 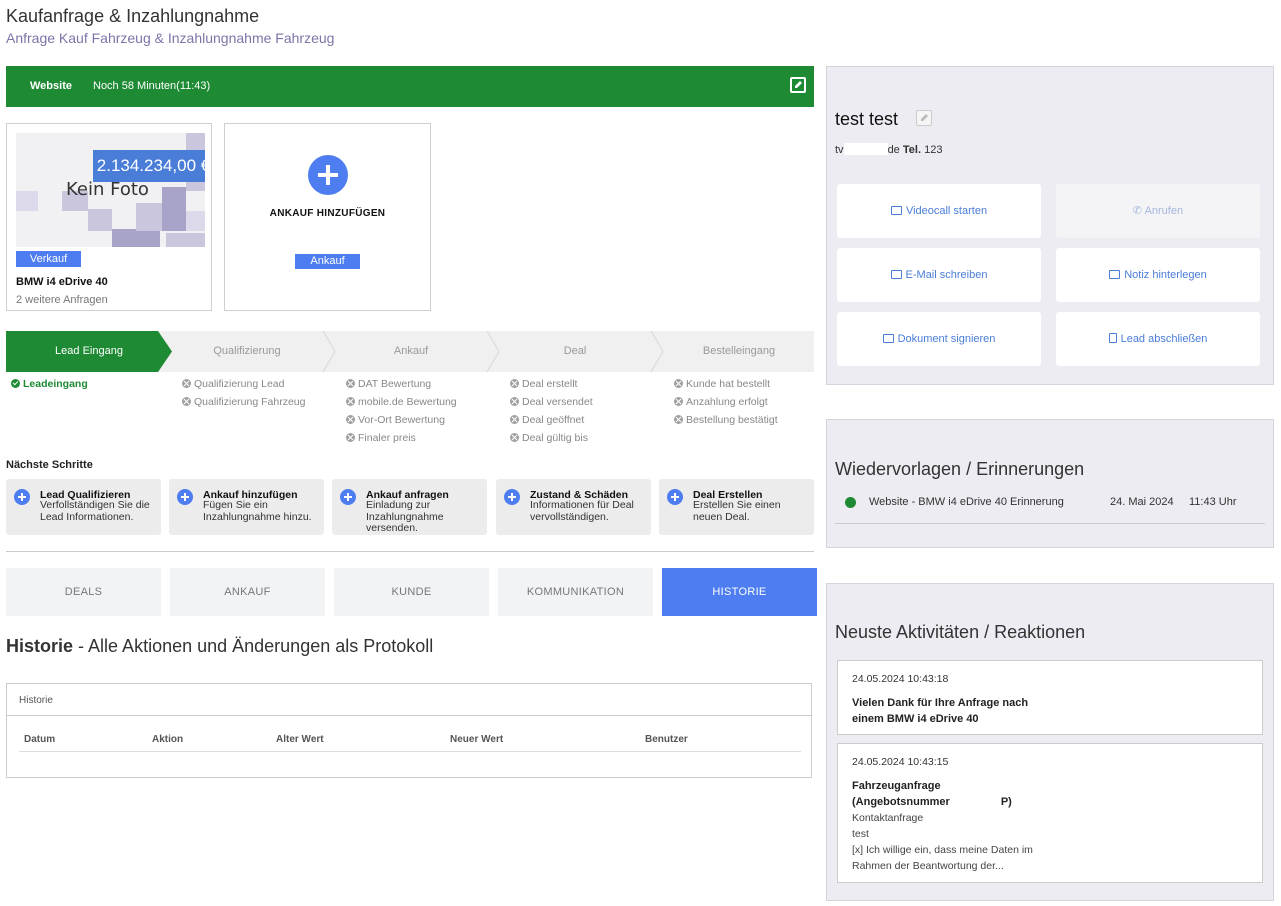 I want to click on tab-historie: HISTORIE, so click(x=739, y=592).